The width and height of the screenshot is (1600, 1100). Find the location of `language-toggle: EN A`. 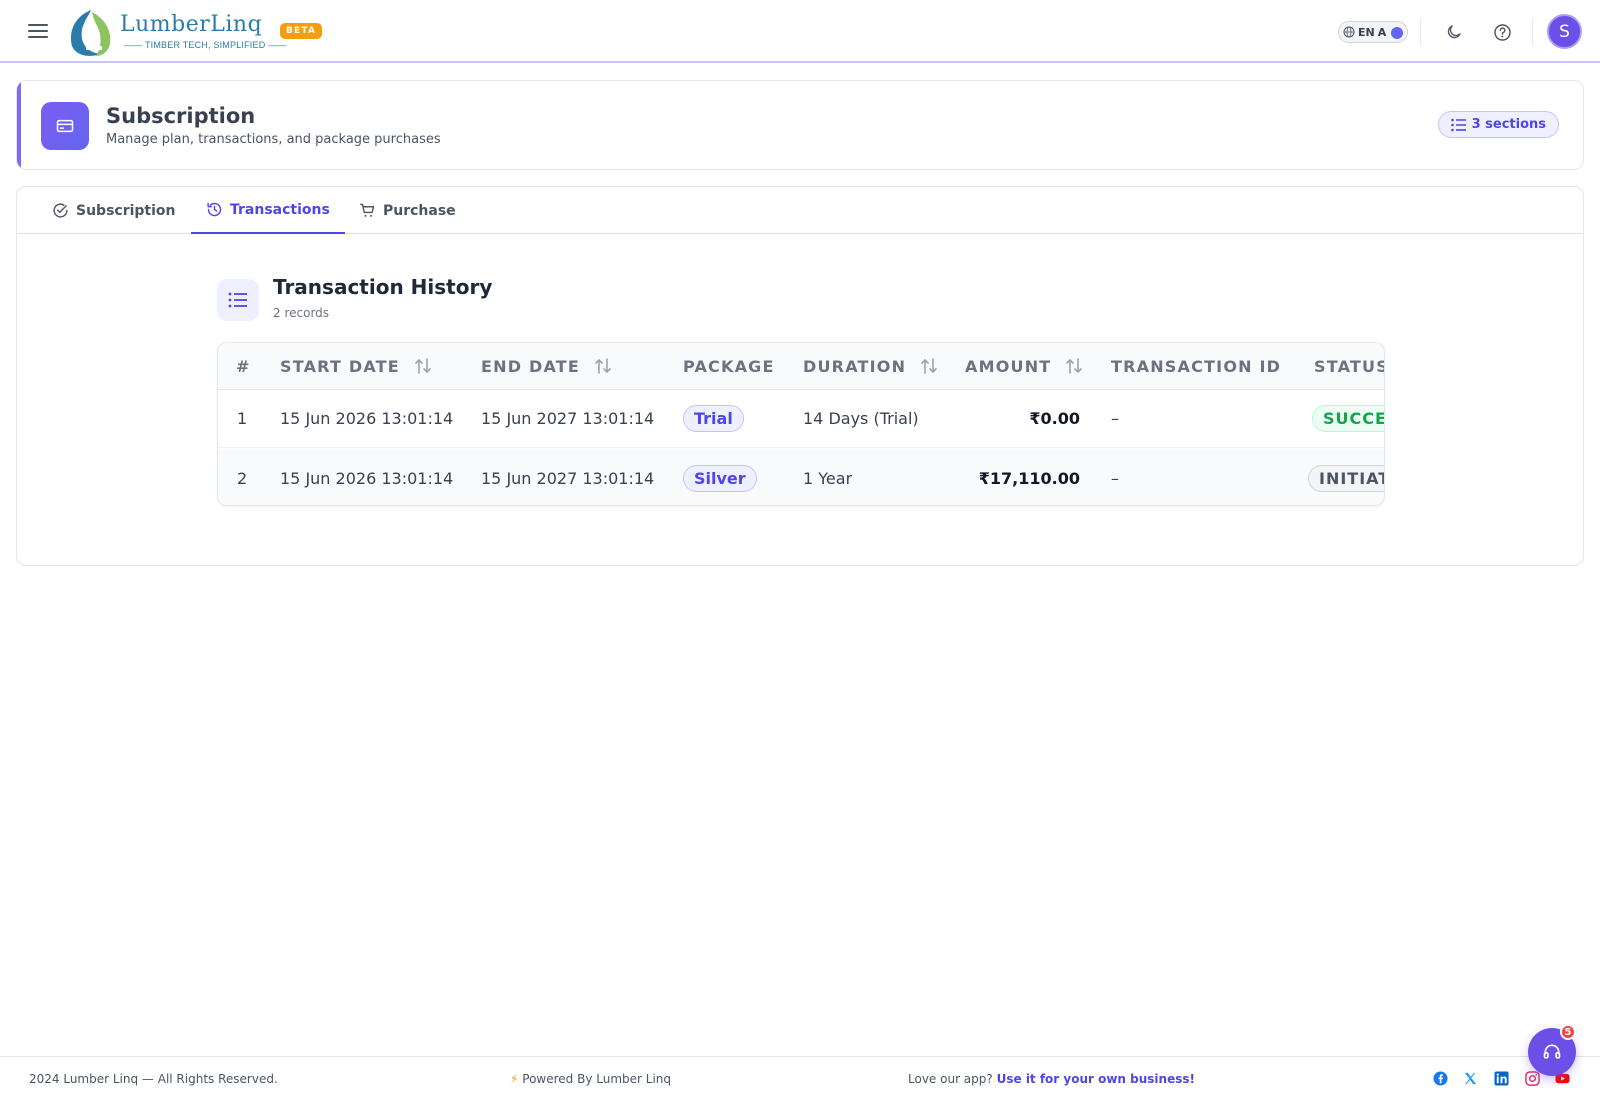

language-toggle: EN A is located at coordinates (1373, 32).